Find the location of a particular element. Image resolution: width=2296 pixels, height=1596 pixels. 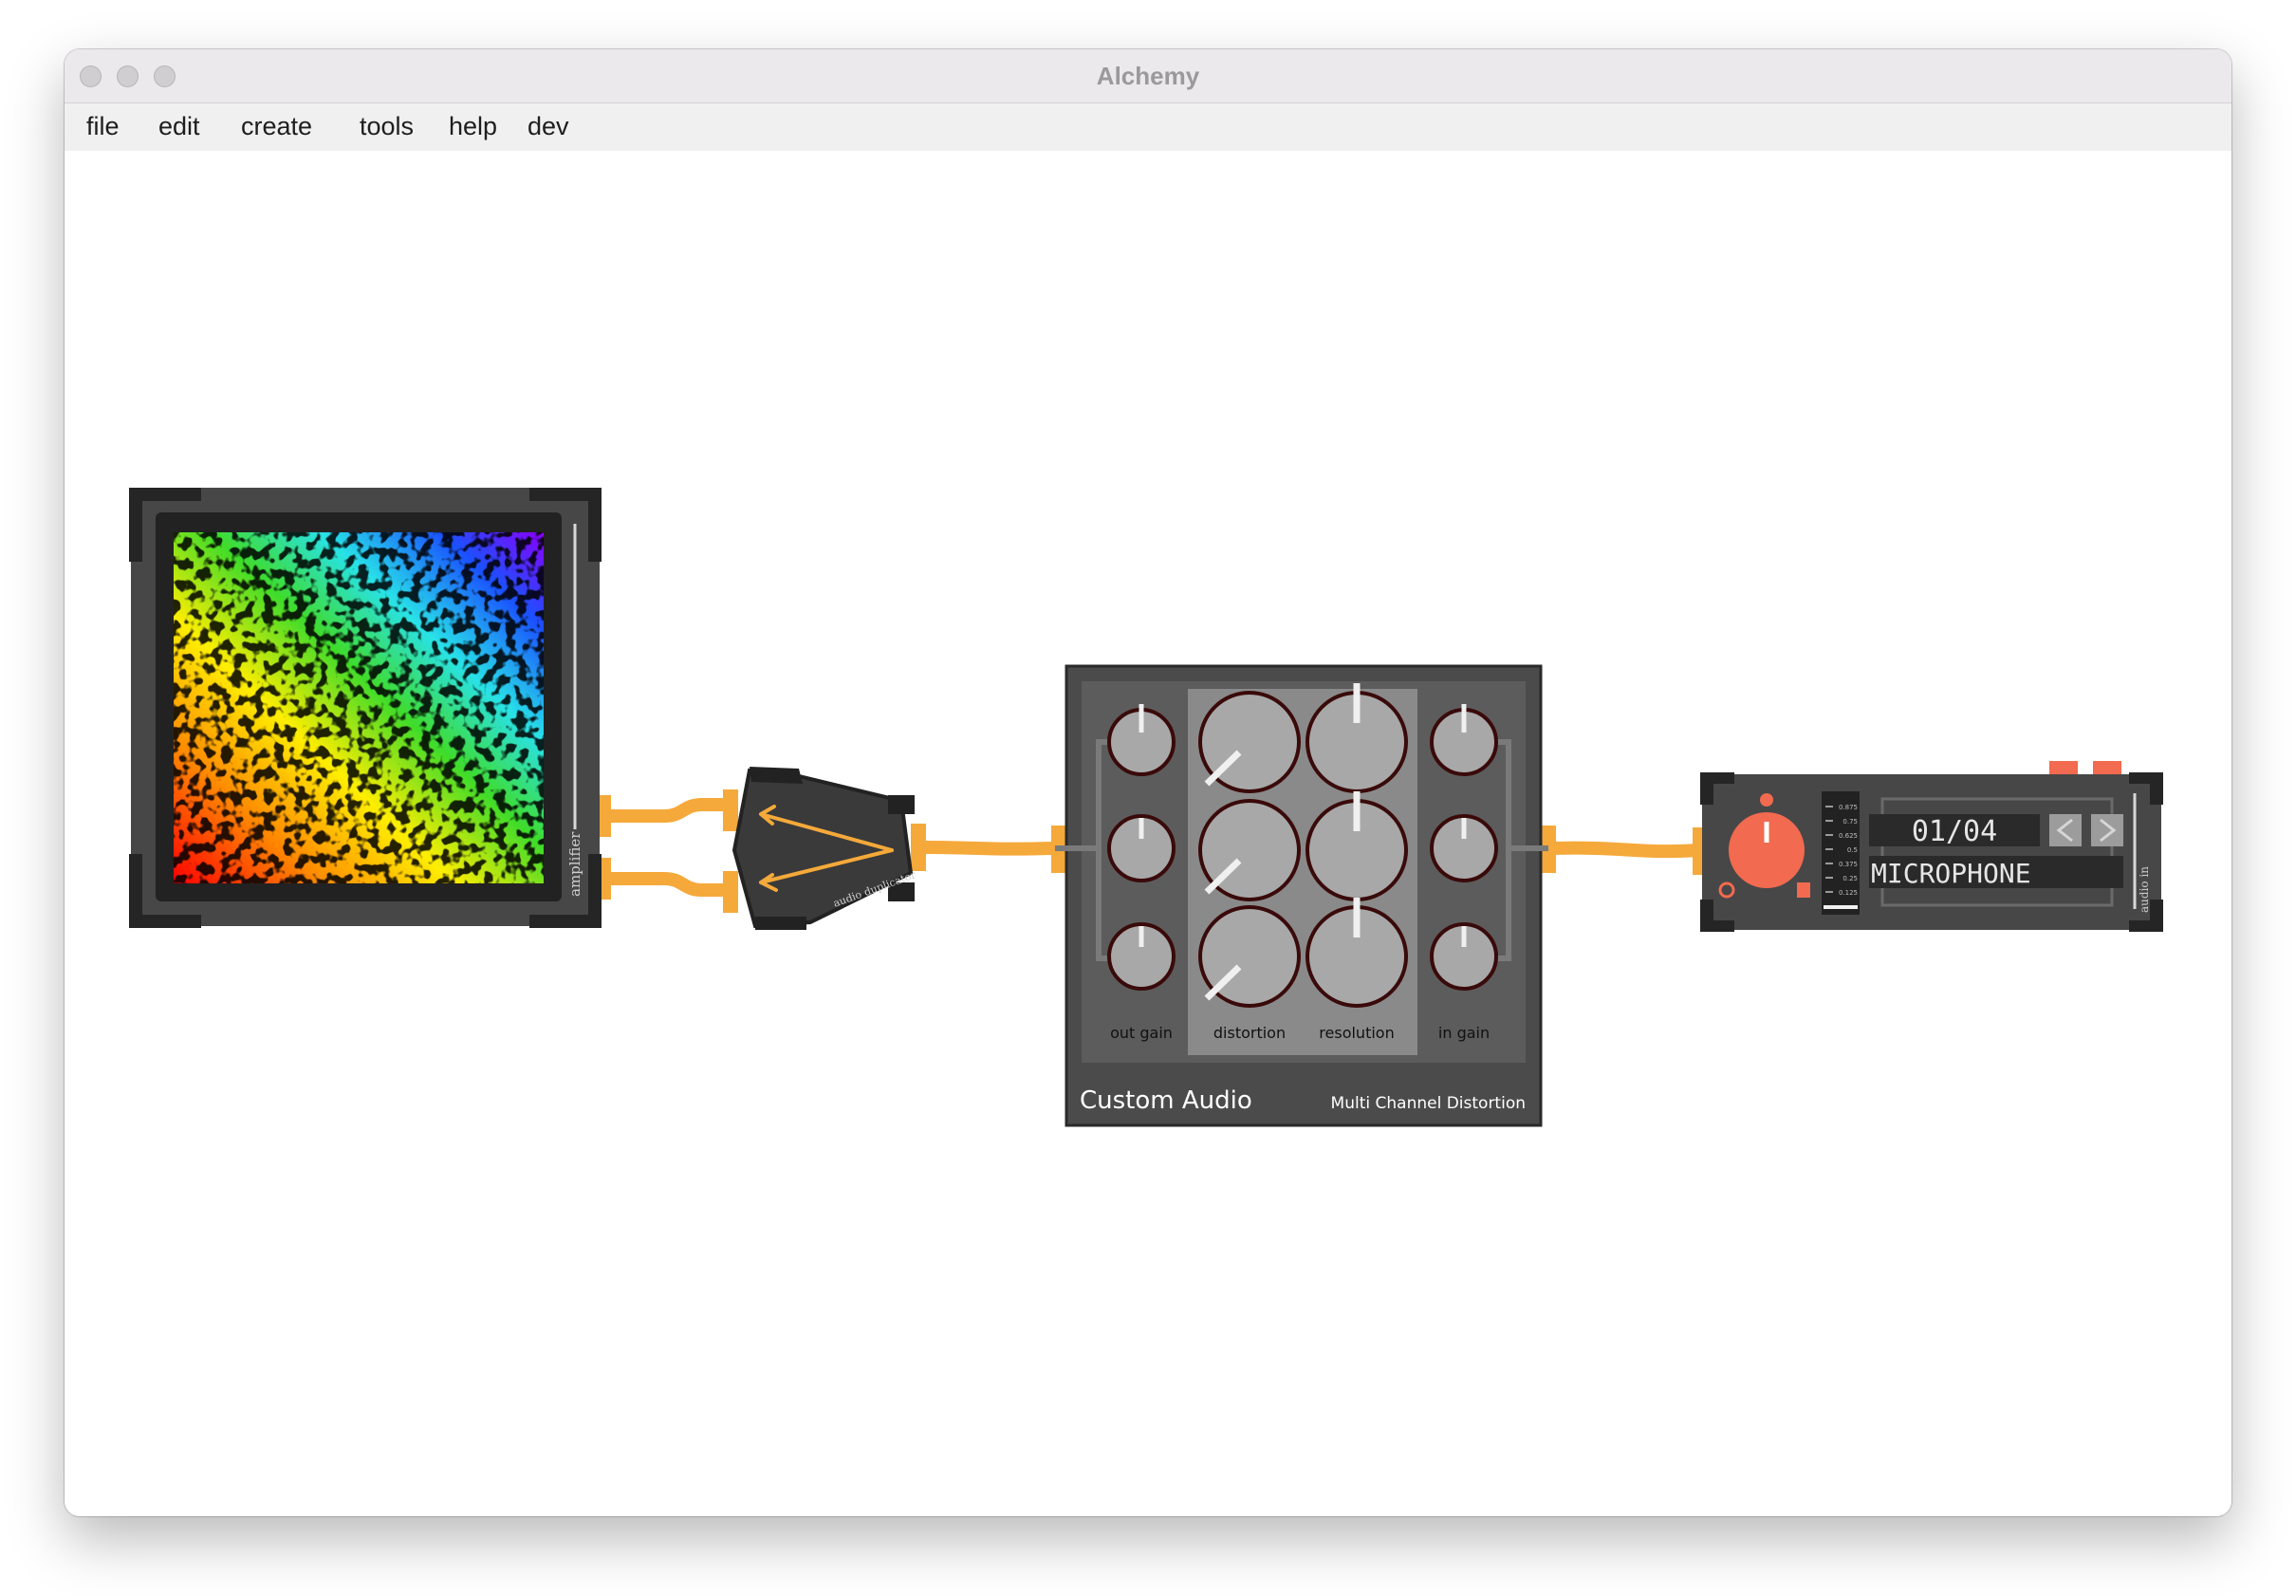

audio-duplicator-module: audio duplicator is located at coordinates (824, 848).